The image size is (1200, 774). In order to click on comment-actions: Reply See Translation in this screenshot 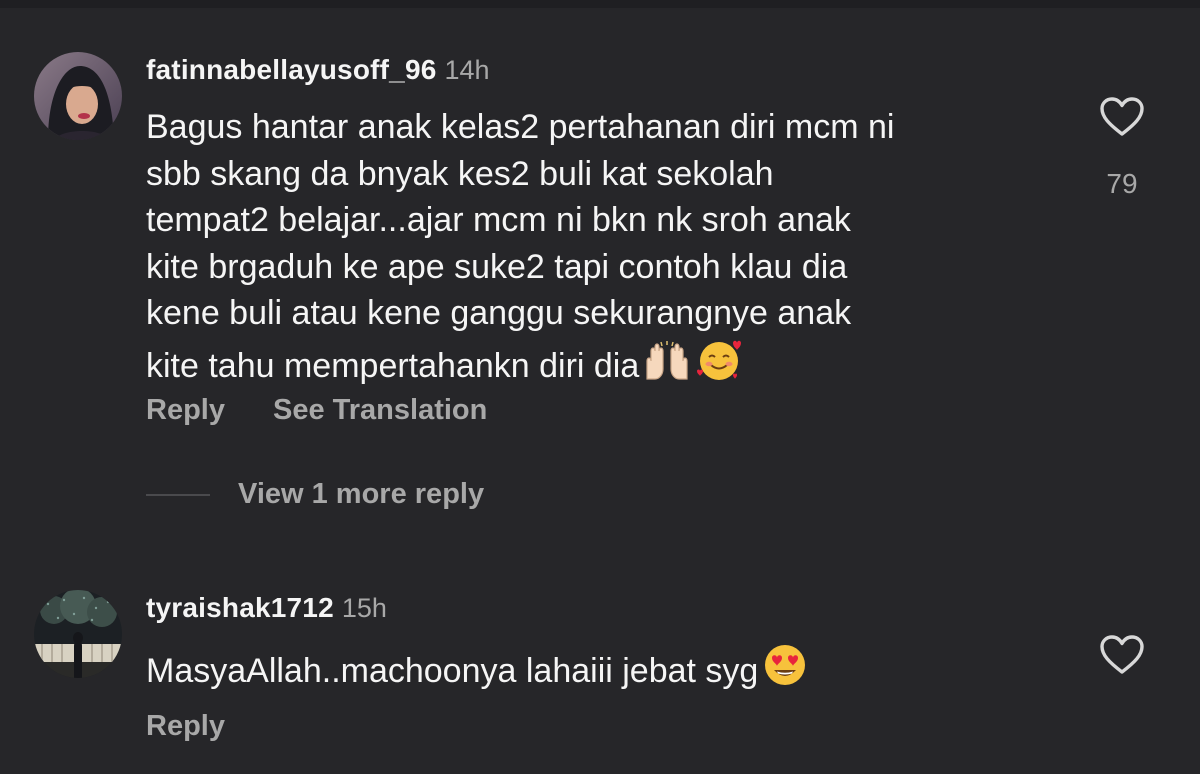, I will do `click(340, 410)`.